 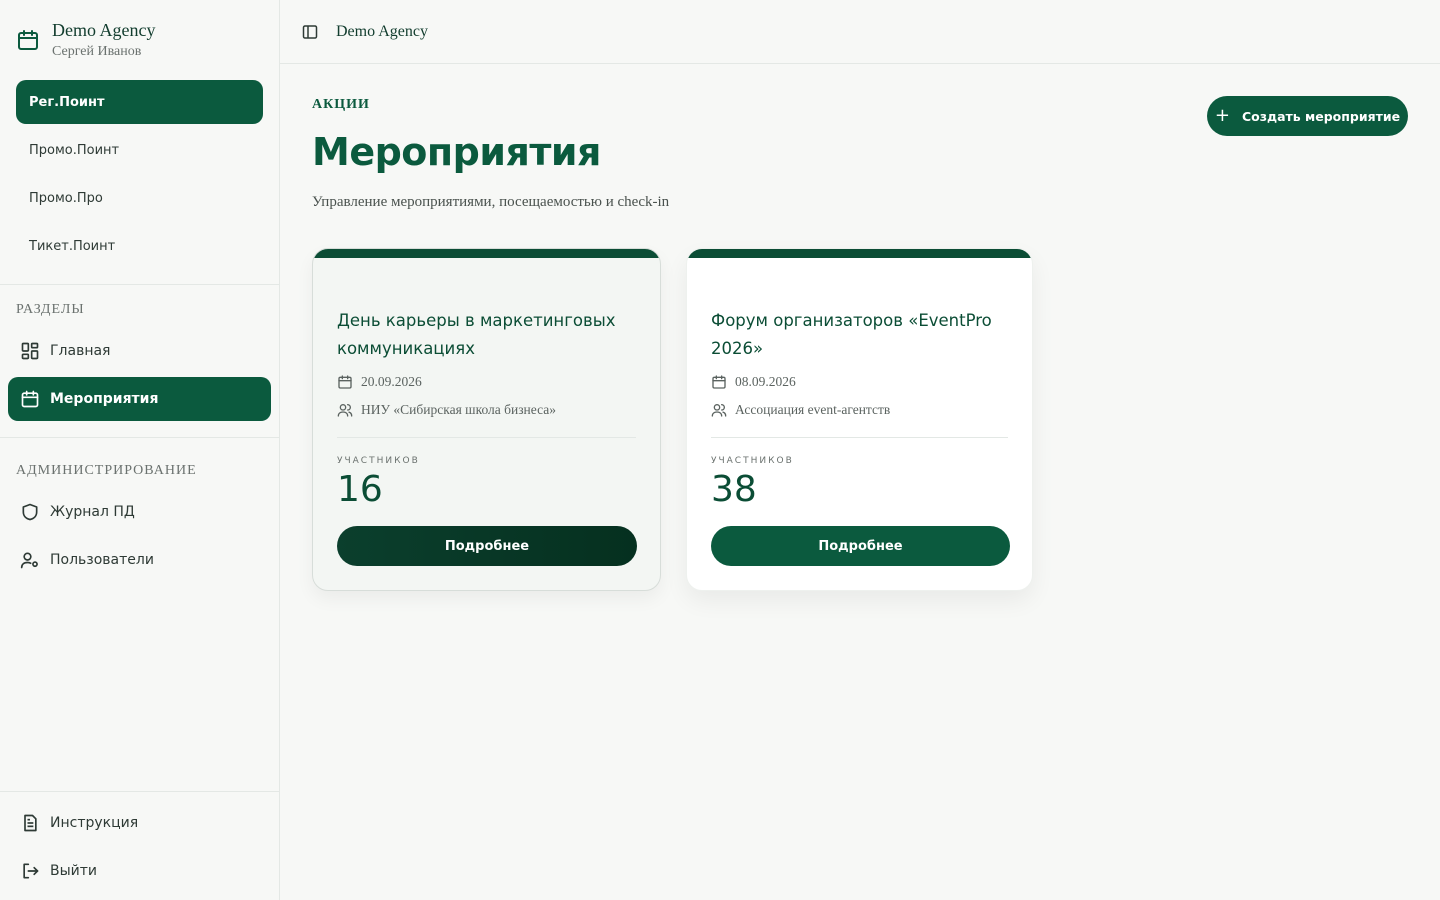 I want to click on brand: Demo Agency Сергей Иванов, so click(x=85, y=40).